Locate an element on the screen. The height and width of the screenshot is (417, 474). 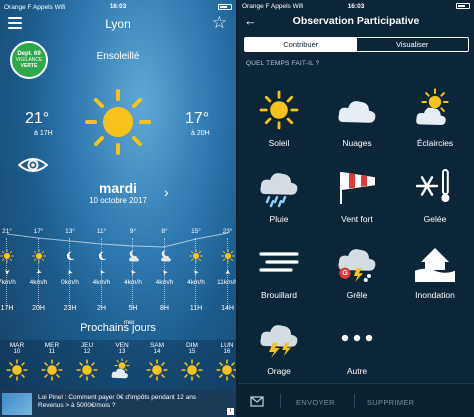
segmented-control: Contribuer Visualiser is located at coordinates (356, 44).